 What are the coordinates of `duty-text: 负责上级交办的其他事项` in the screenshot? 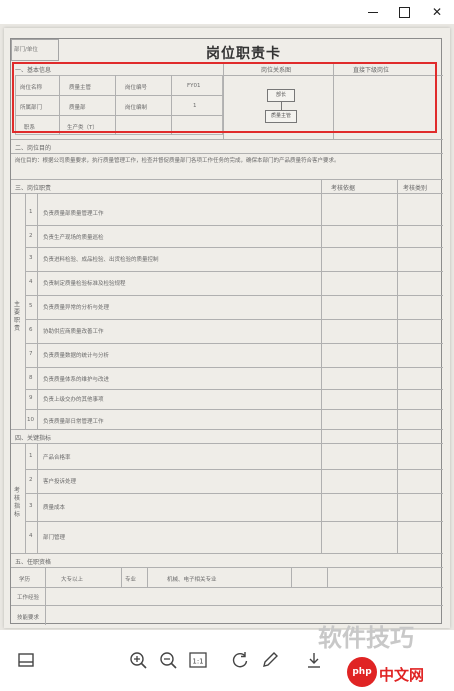 It's located at (73, 400).